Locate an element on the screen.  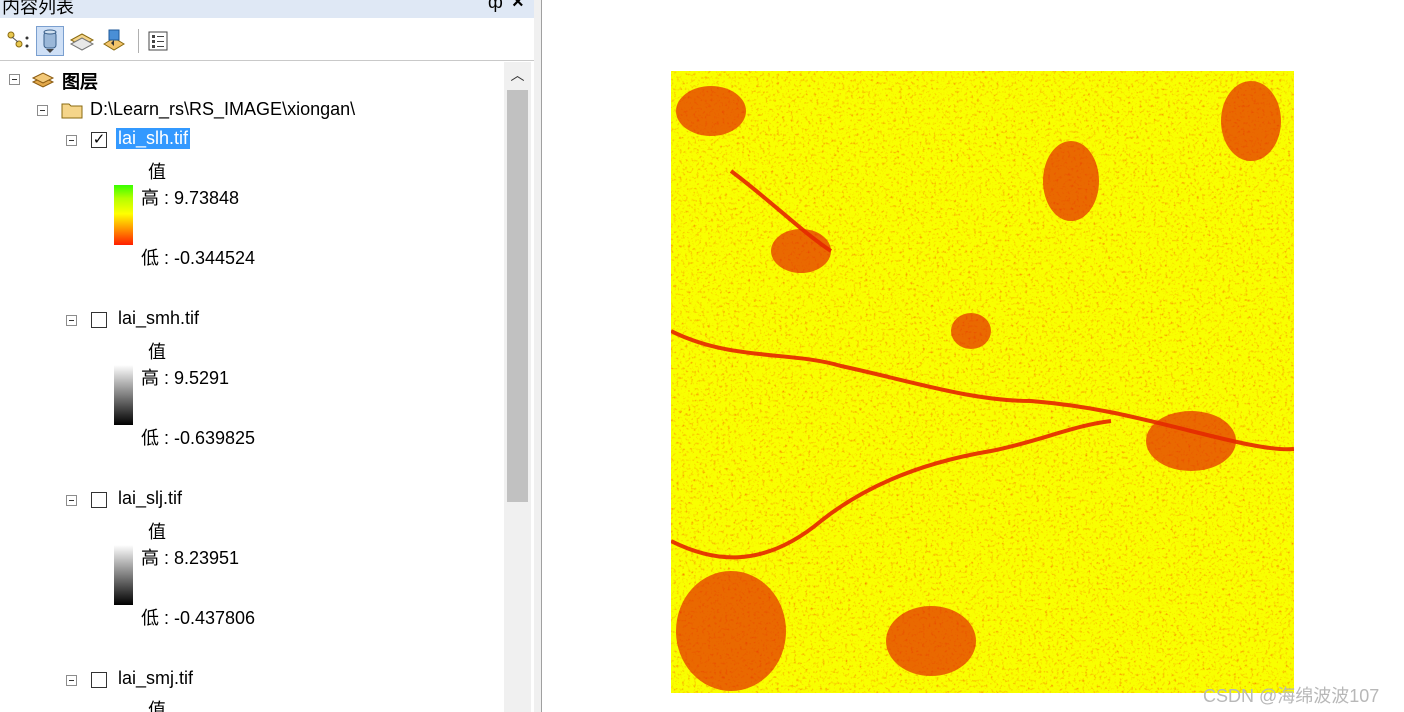
pin-icon: ф is located at coordinates (495, 6).